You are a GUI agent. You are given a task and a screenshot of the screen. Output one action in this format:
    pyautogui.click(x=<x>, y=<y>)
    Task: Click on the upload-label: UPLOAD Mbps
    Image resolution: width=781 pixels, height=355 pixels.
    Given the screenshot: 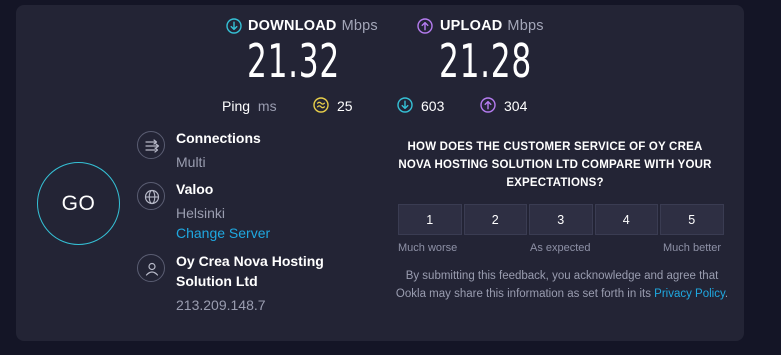 What is the action you would take?
    pyautogui.click(x=492, y=26)
    